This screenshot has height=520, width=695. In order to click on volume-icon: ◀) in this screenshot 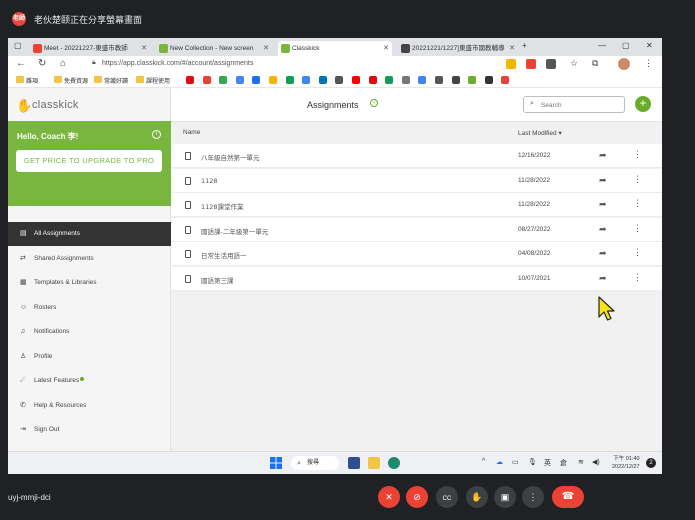, I will do `click(596, 462)`.